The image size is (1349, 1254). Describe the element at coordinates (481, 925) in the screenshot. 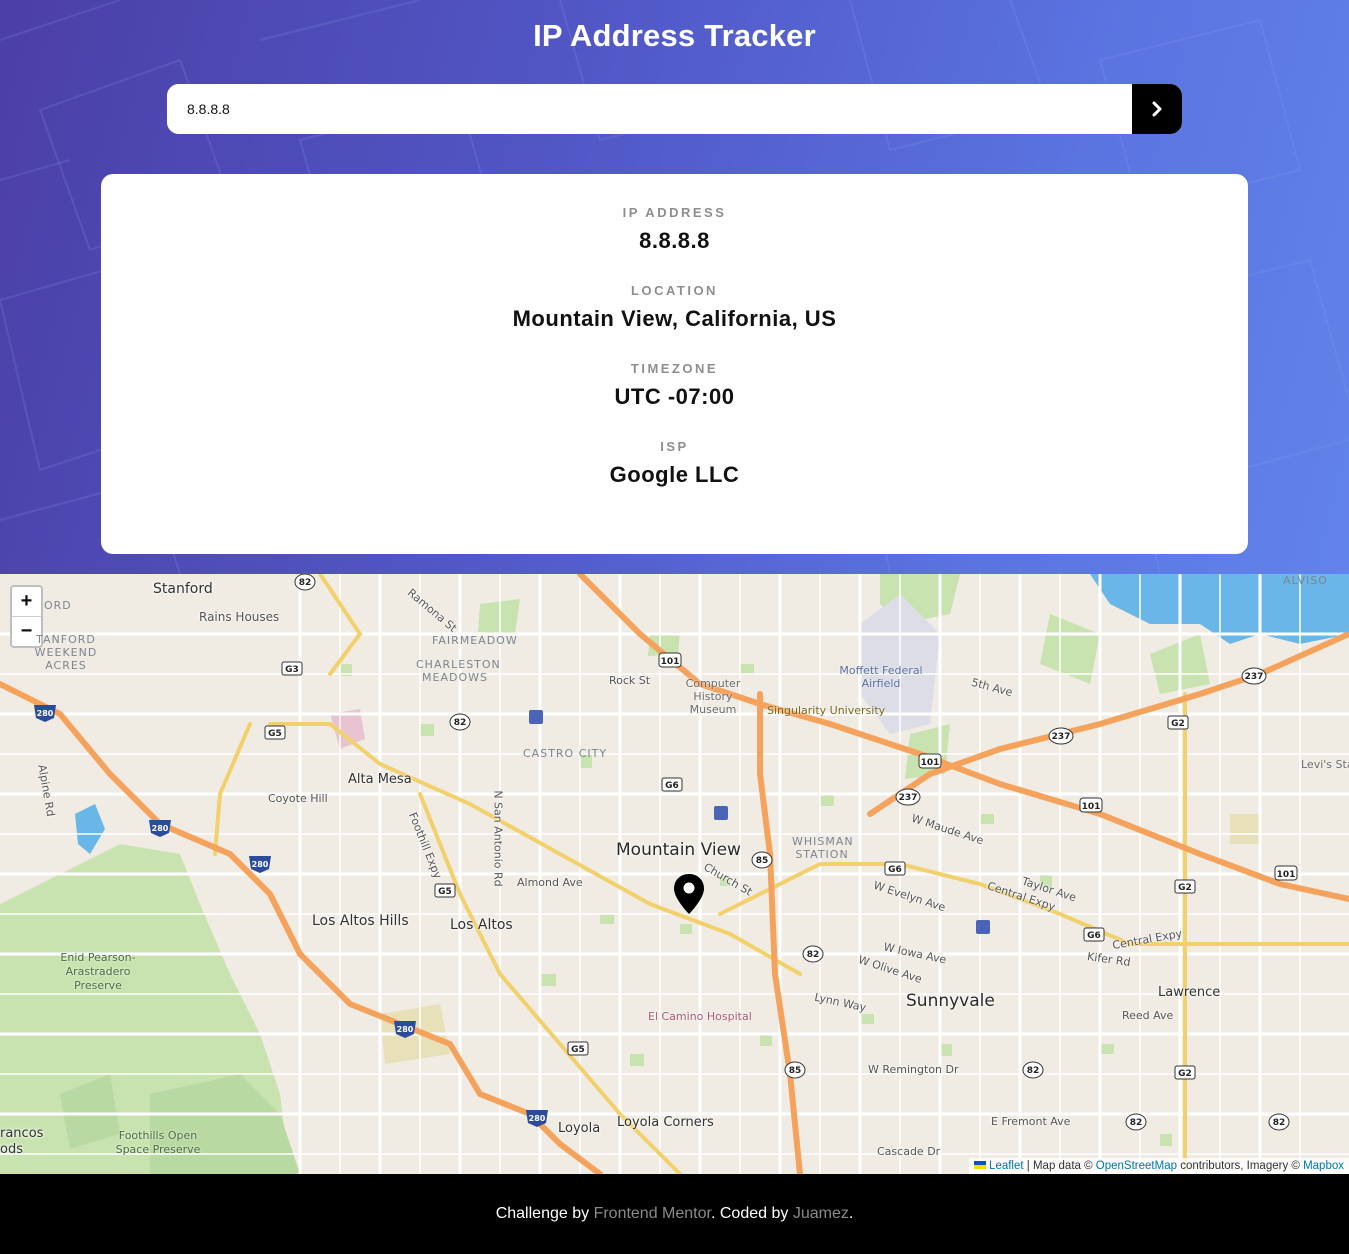

I see `map-label-city: Los Altos` at that location.